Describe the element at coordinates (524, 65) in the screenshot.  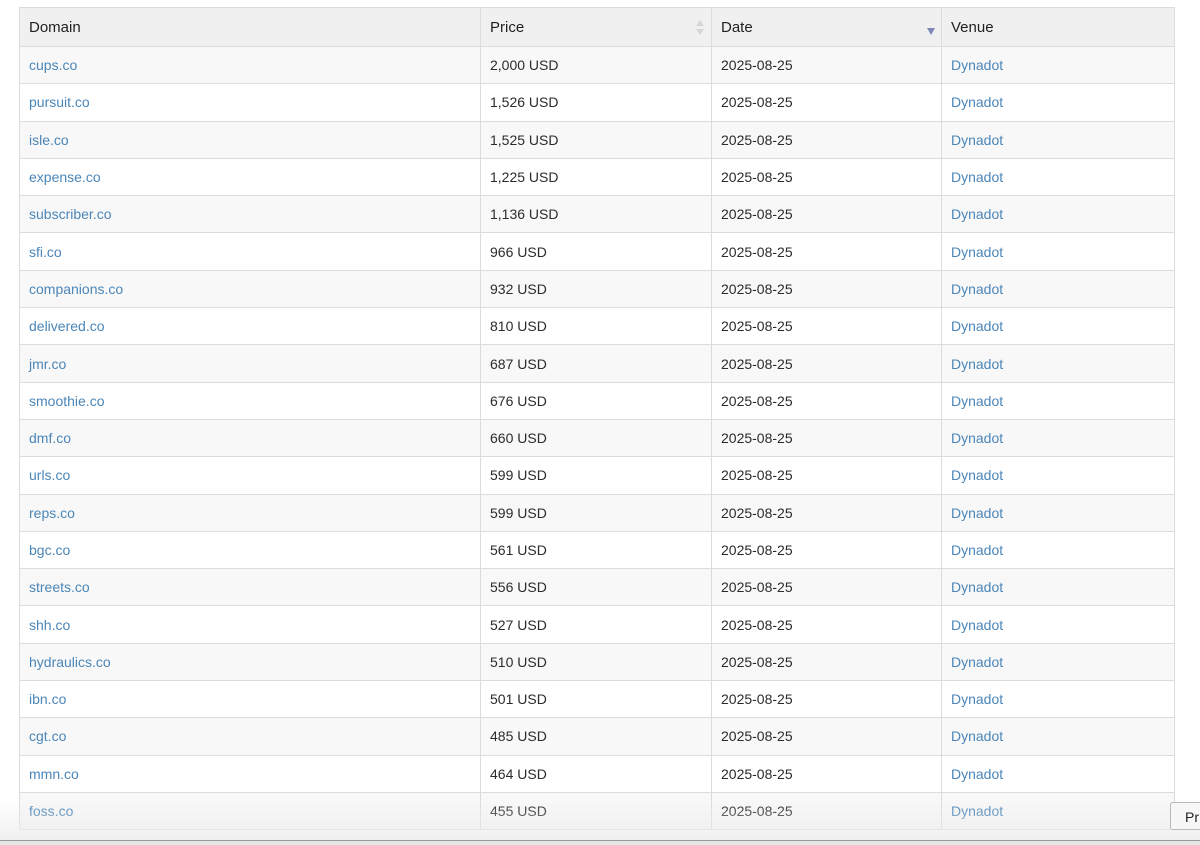
I see `price-cell: 2,000 USD` at that location.